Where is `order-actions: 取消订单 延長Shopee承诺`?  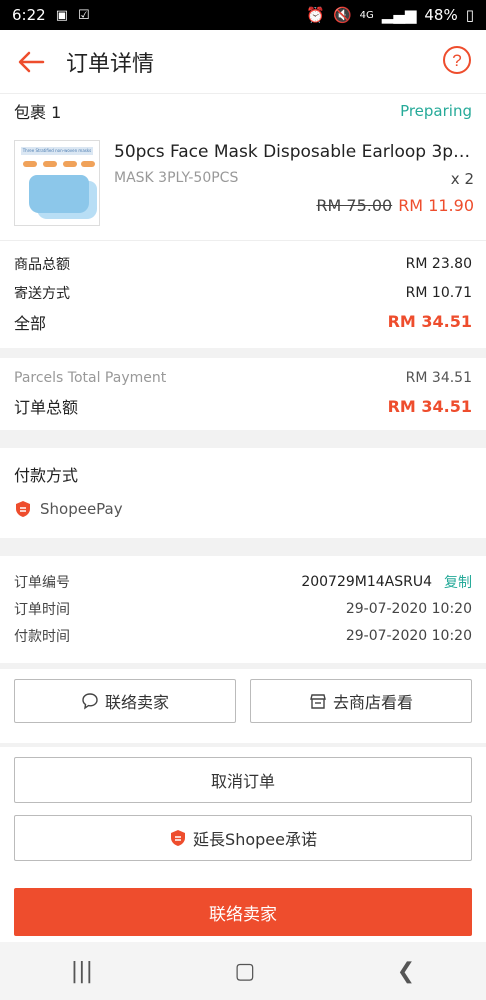
order-actions: 取消订单 延長Shopee承诺 is located at coordinates (243, 815).